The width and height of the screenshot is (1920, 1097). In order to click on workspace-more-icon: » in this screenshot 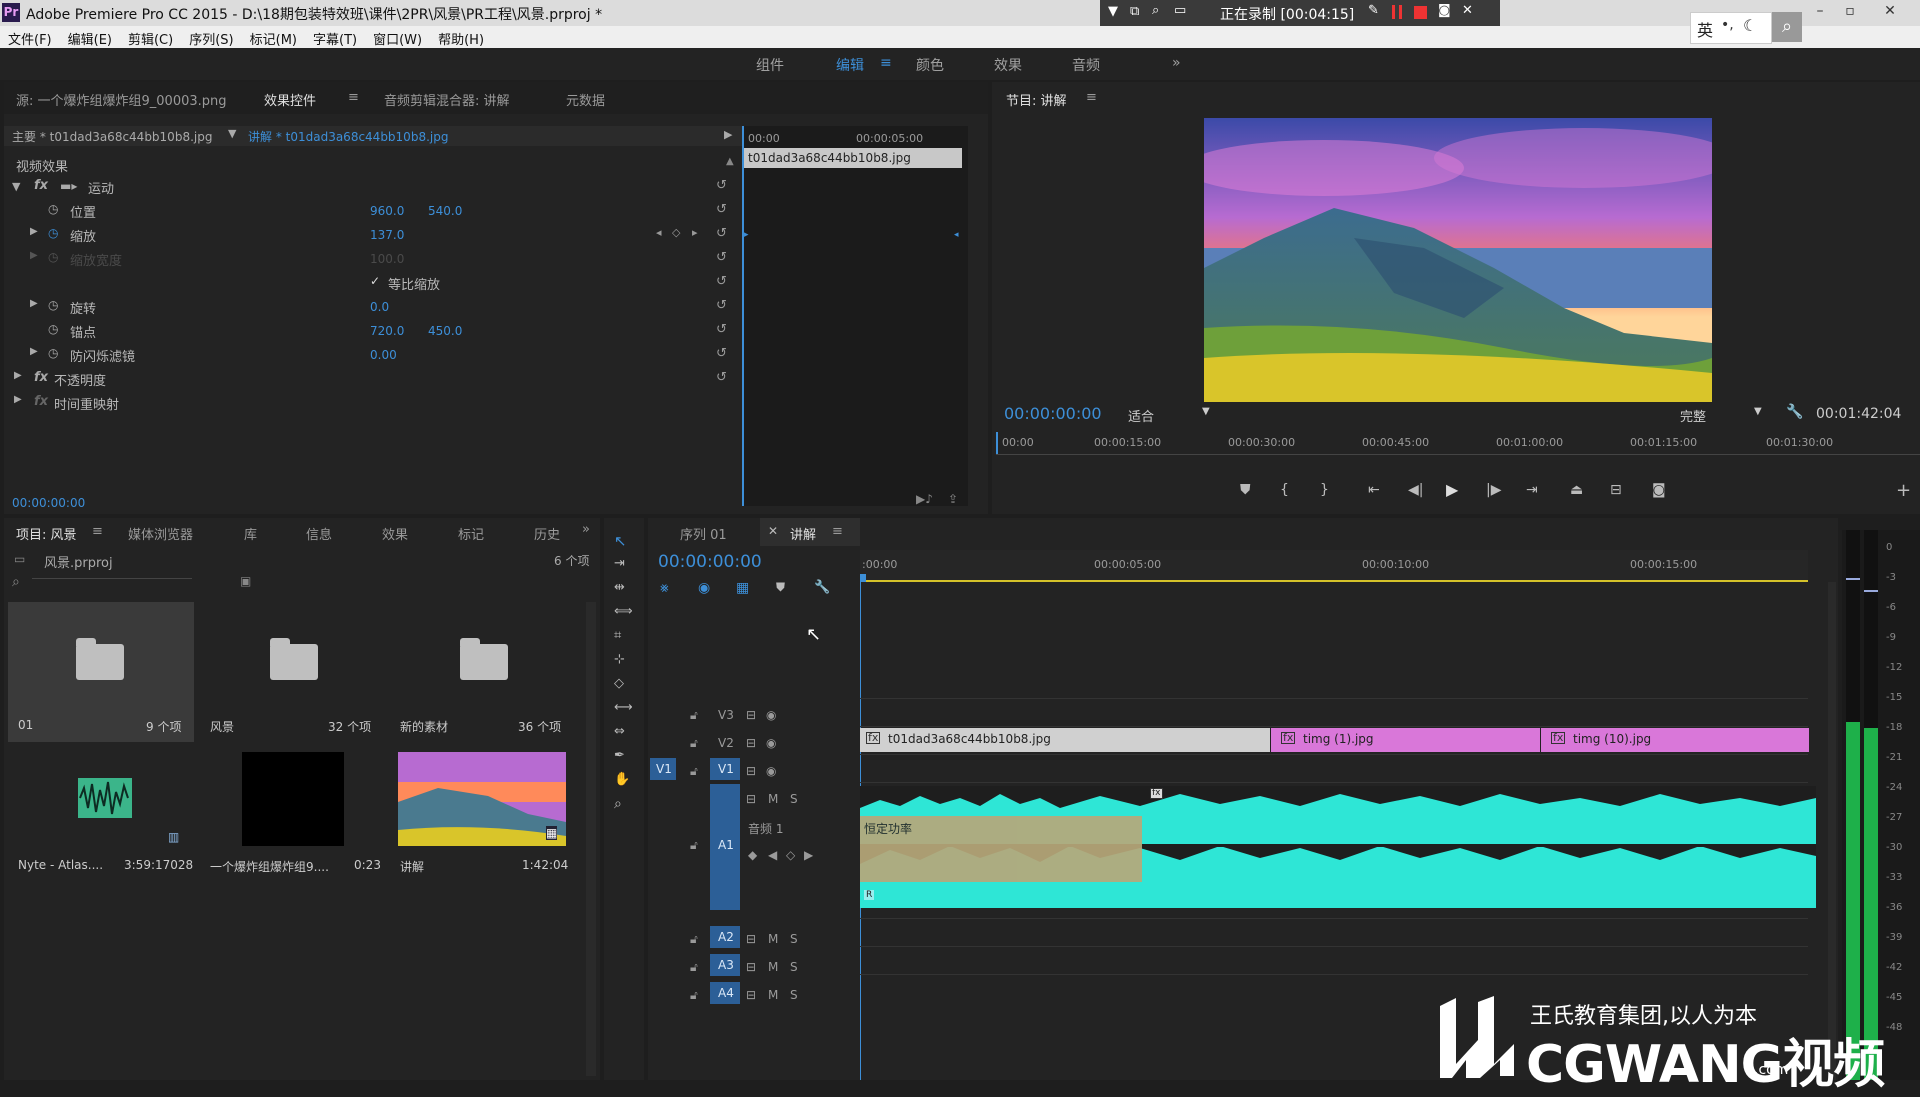, I will do `click(1176, 63)`.